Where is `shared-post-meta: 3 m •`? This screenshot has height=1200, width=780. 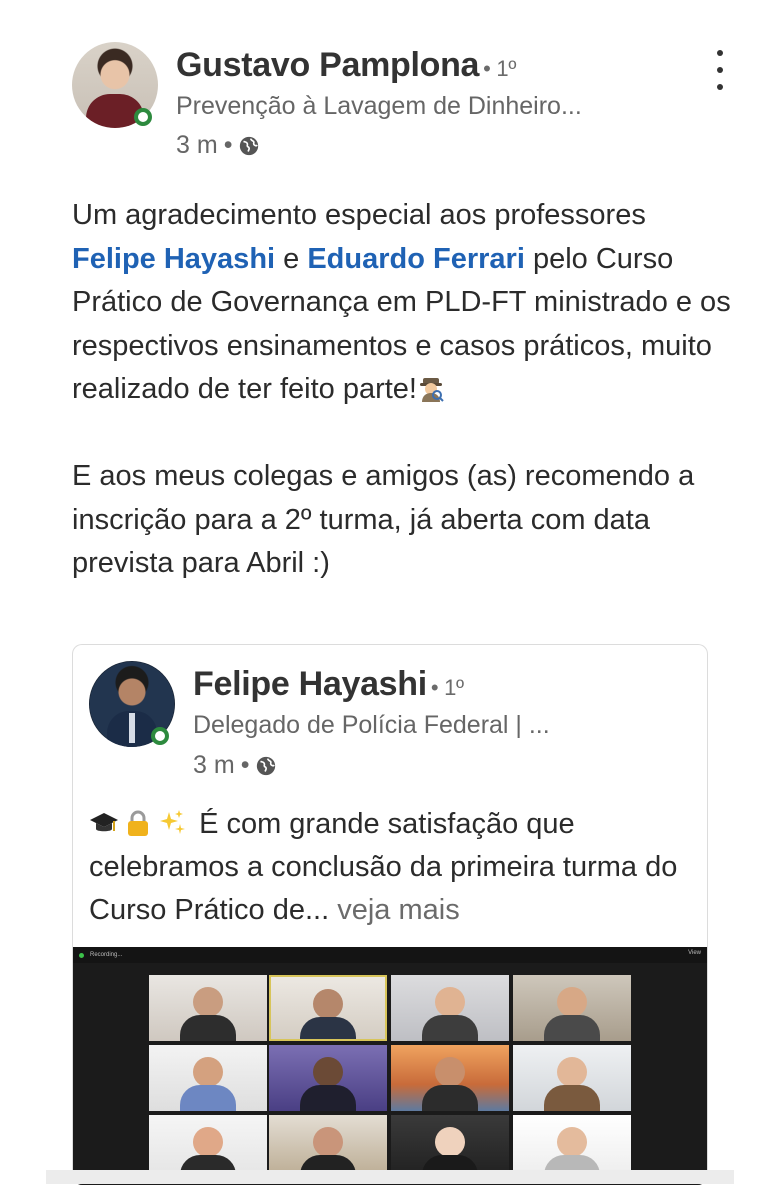
shared-post-meta: 3 m • is located at coordinates (235, 765).